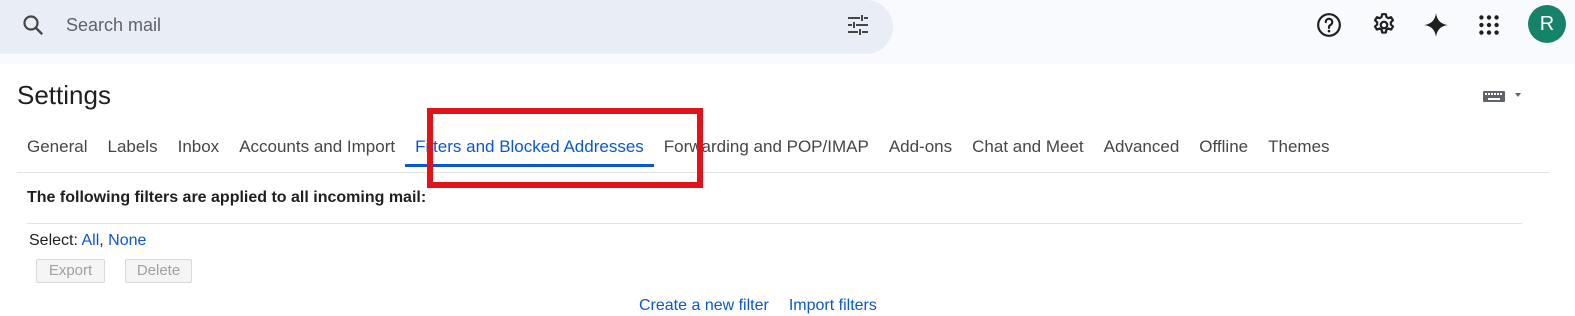 This screenshot has width=1575, height=316. Describe the element at coordinates (1298, 150) in the screenshot. I see `tab-themes: Themes` at that location.